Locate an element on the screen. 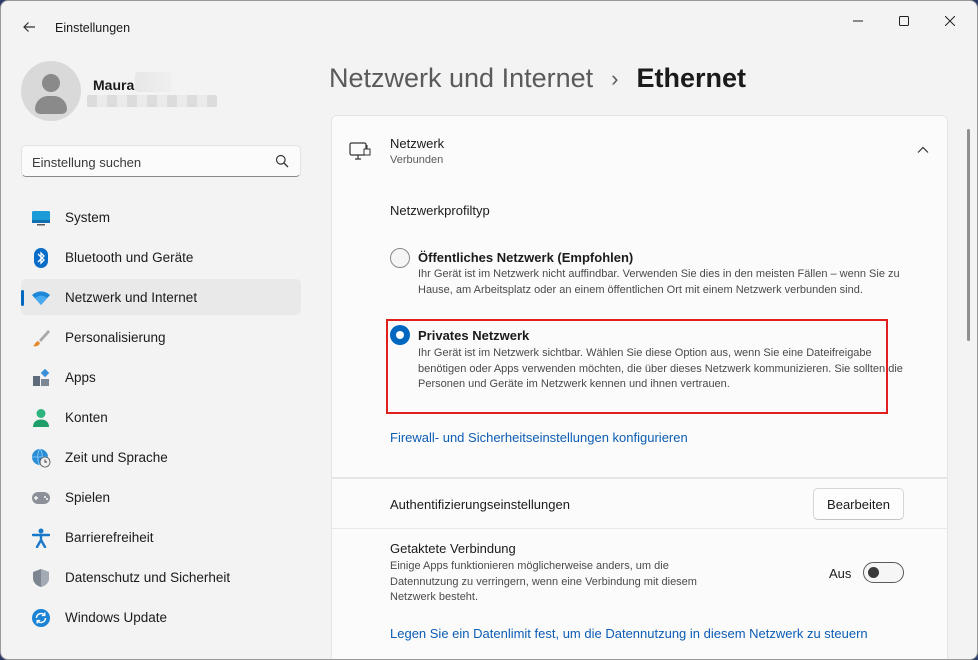  network-status: Verbunden is located at coordinates (417, 160).